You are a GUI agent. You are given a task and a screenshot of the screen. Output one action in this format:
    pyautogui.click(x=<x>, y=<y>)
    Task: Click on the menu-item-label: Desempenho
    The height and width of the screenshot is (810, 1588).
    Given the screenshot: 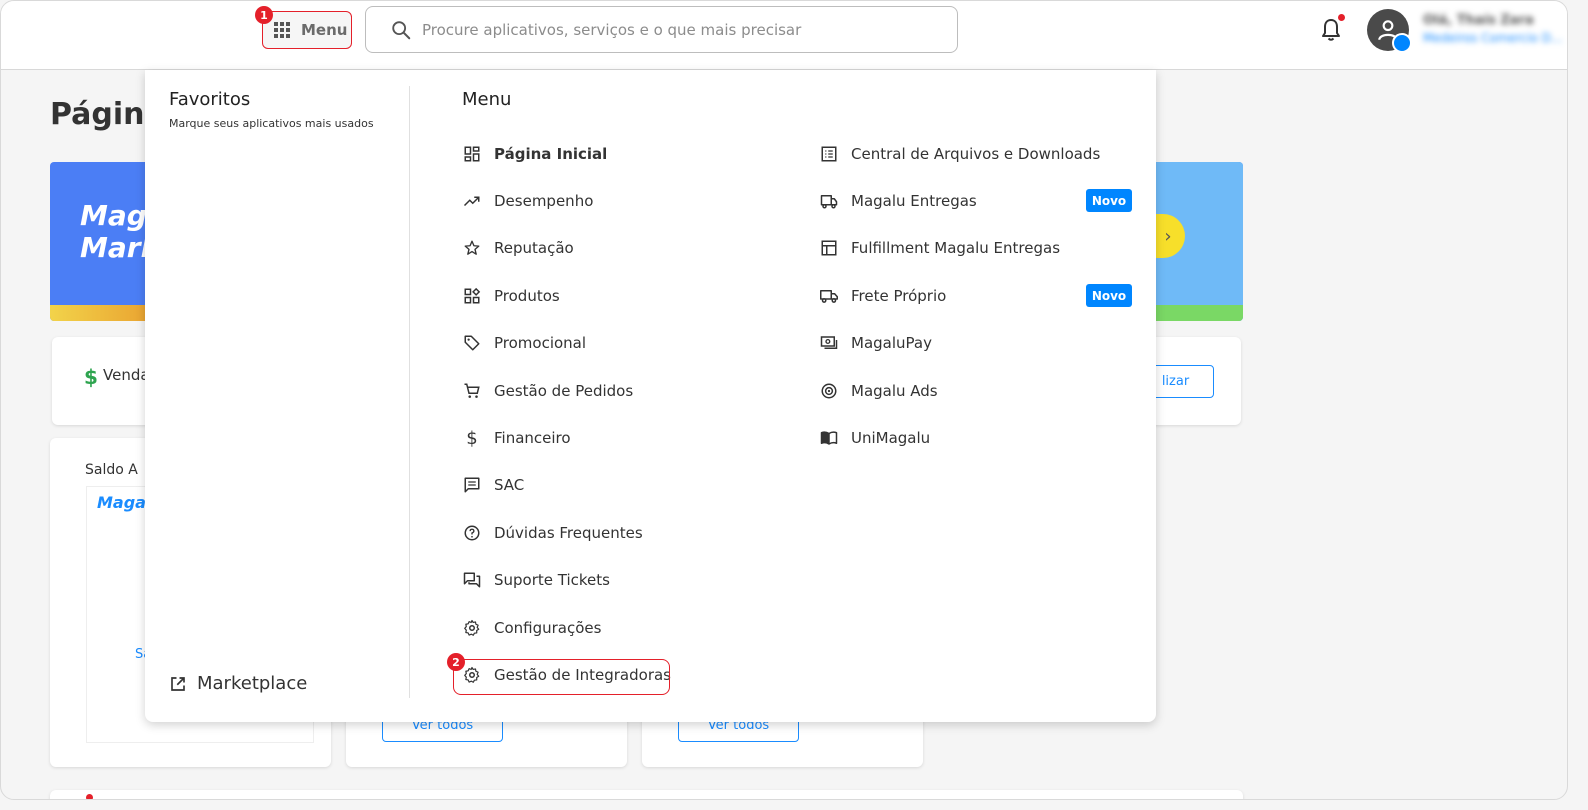 What is the action you would take?
    pyautogui.click(x=544, y=201)
    